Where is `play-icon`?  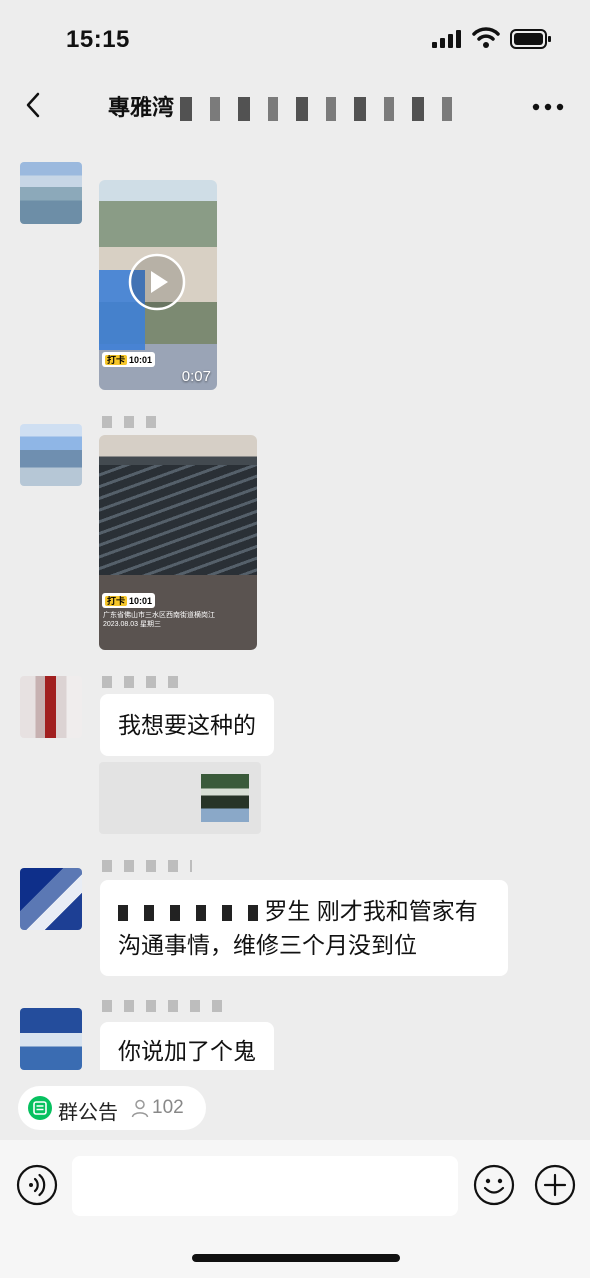 play-icon is located at coordinates (157, 282).